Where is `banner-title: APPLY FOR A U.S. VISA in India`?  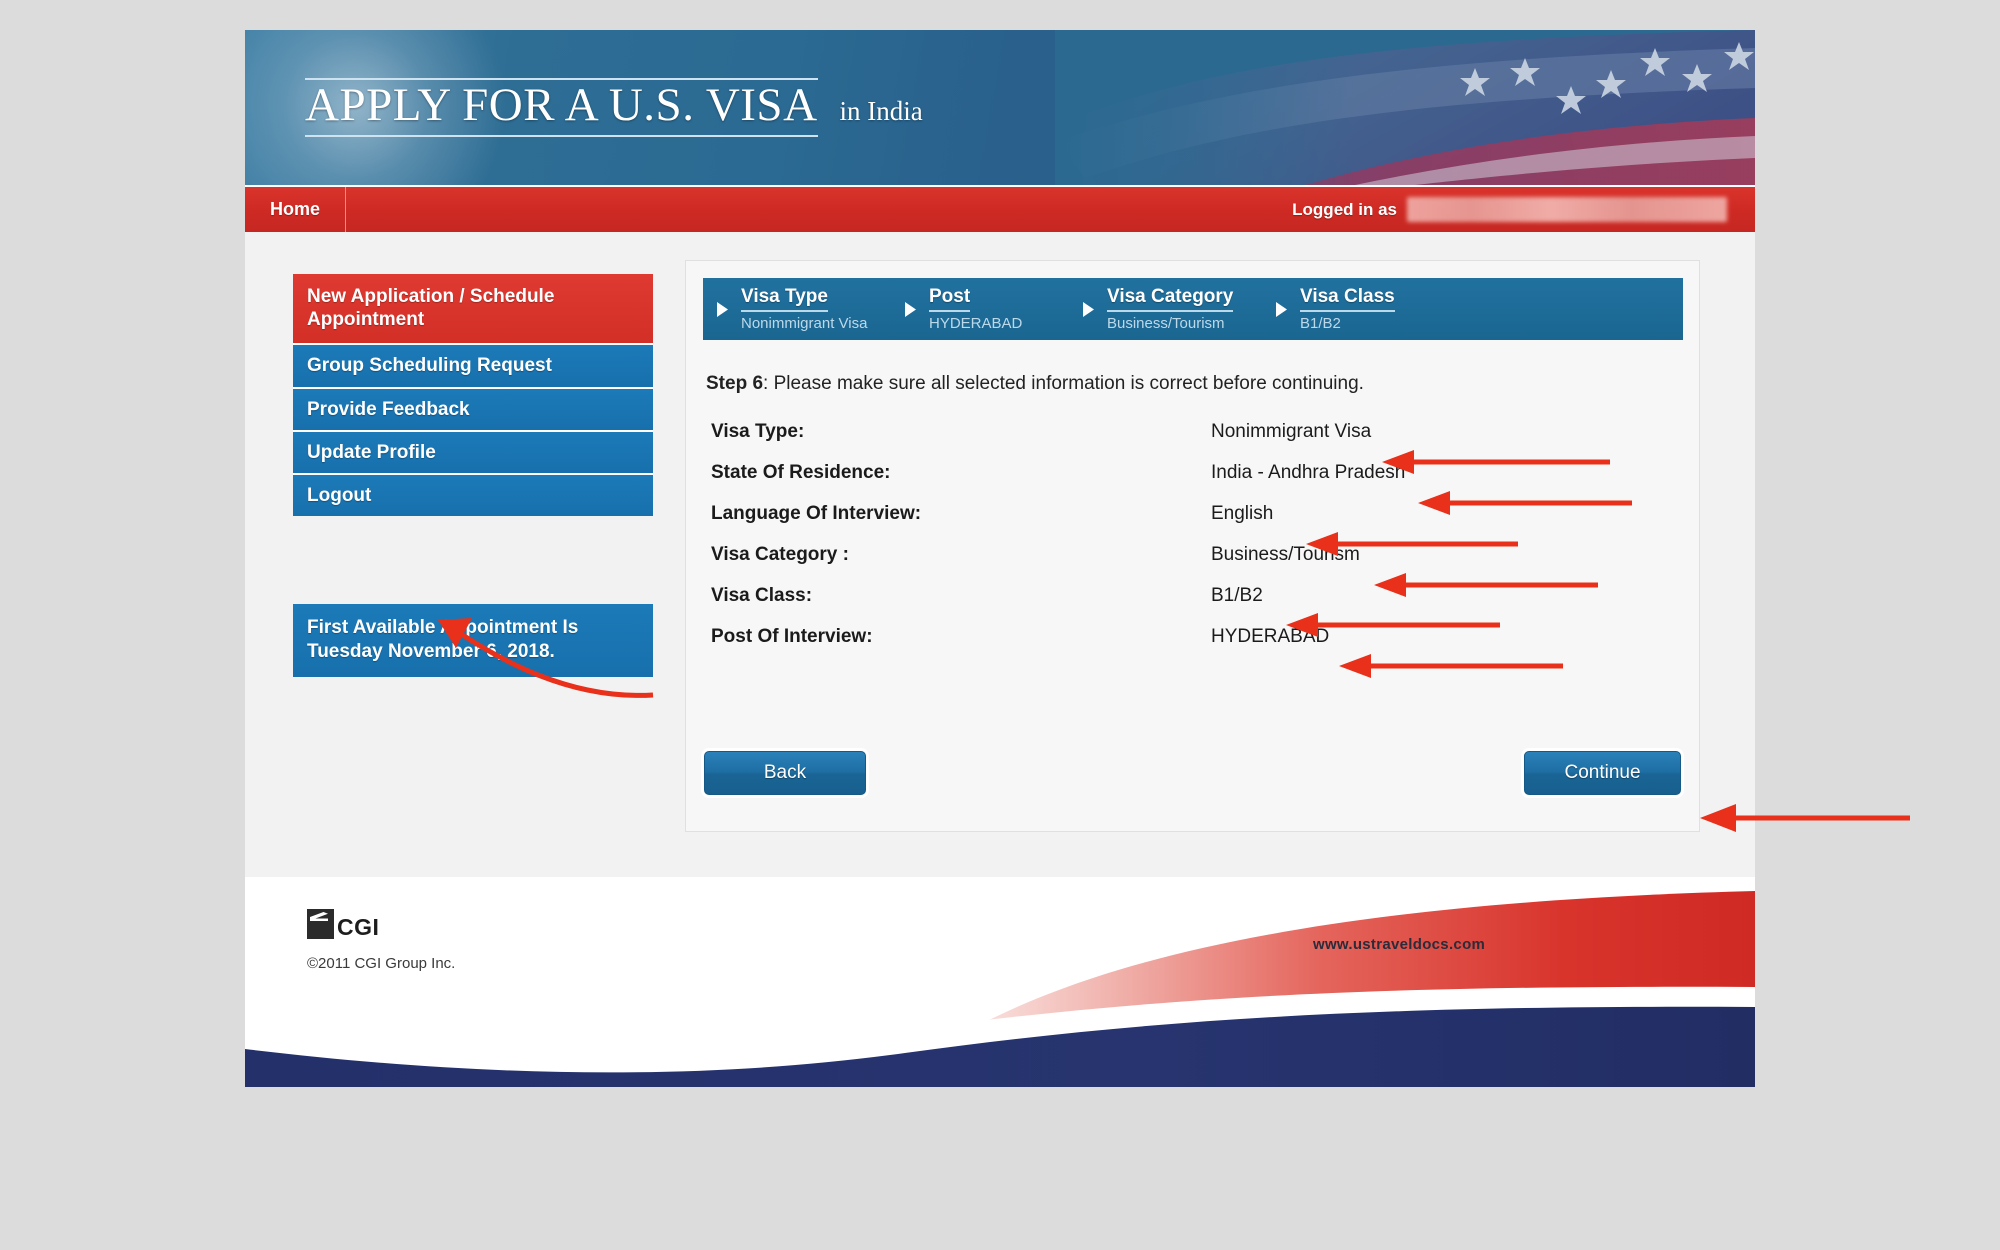
banner-title: APPLY FOR A U.S. VISA in India is located at coordinates (614, 107).